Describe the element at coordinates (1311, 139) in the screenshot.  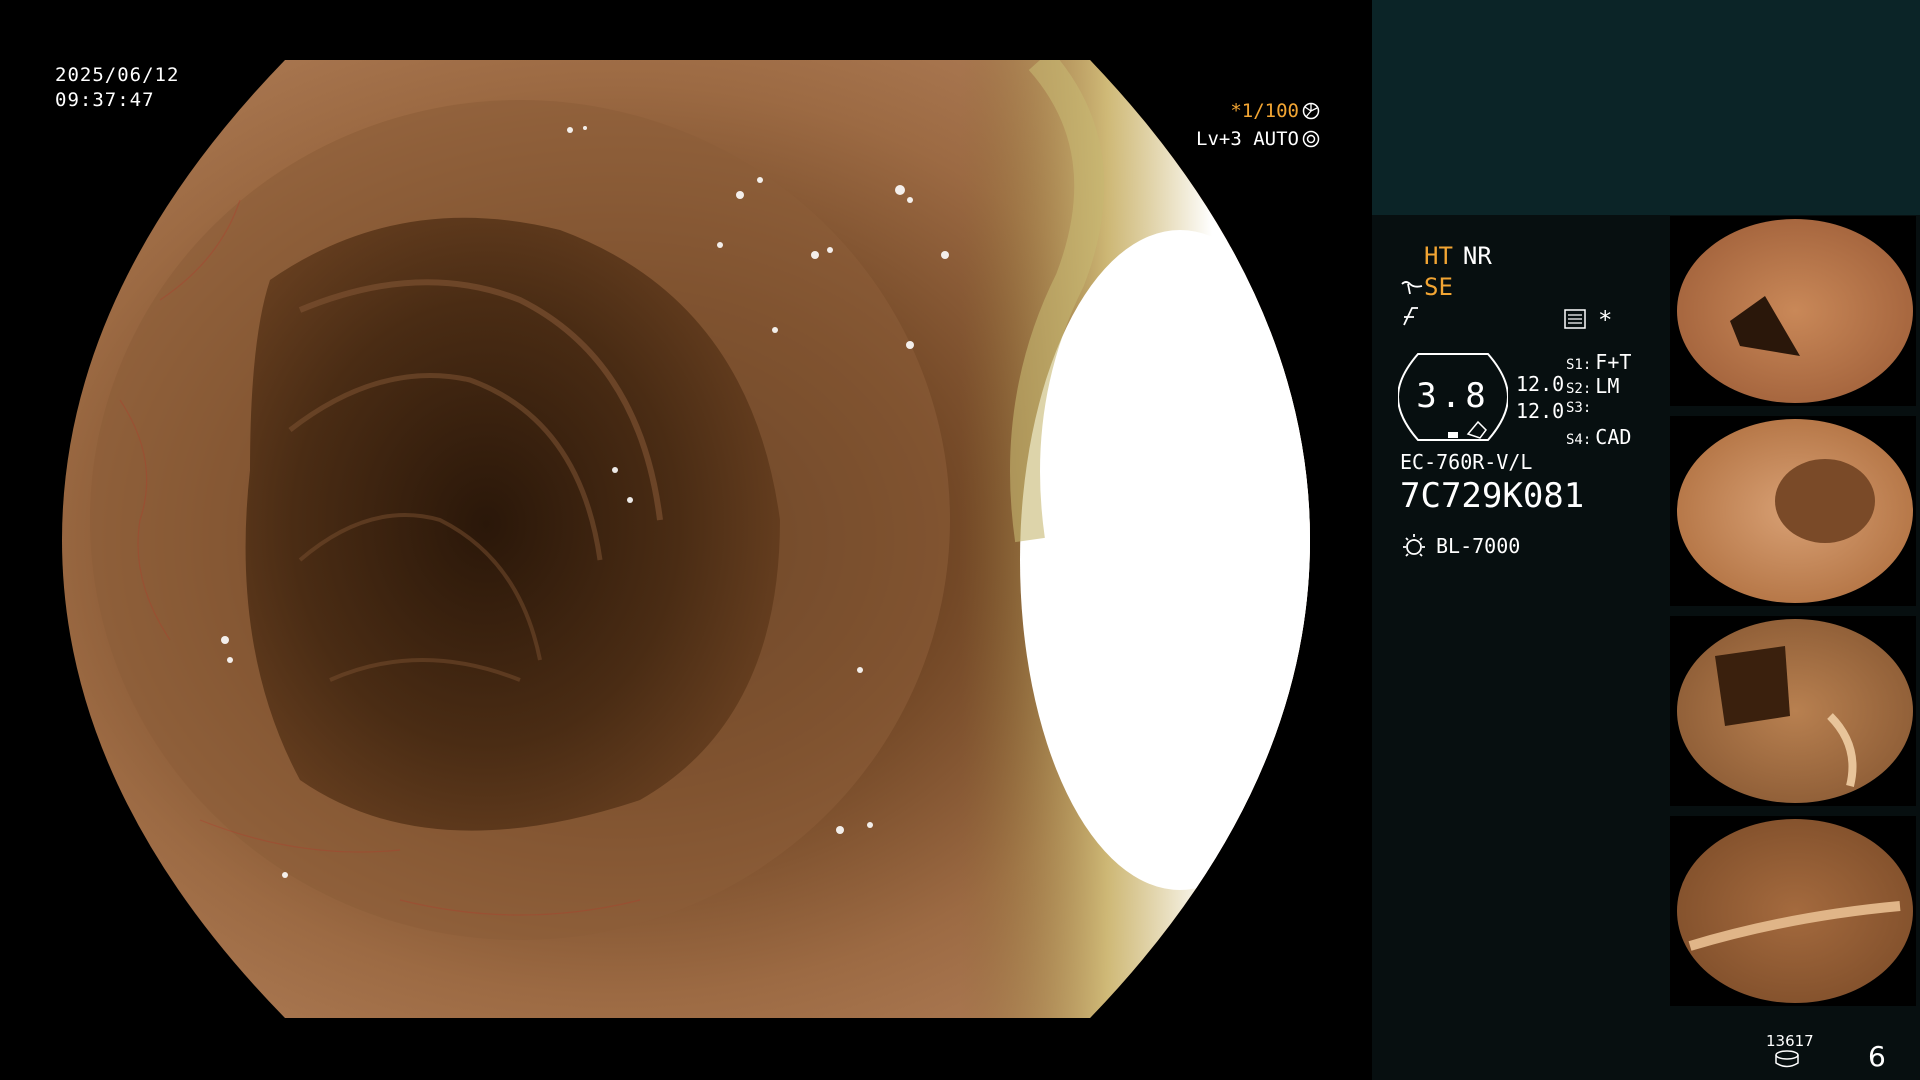
I see `auto-iris-icon` at that location.